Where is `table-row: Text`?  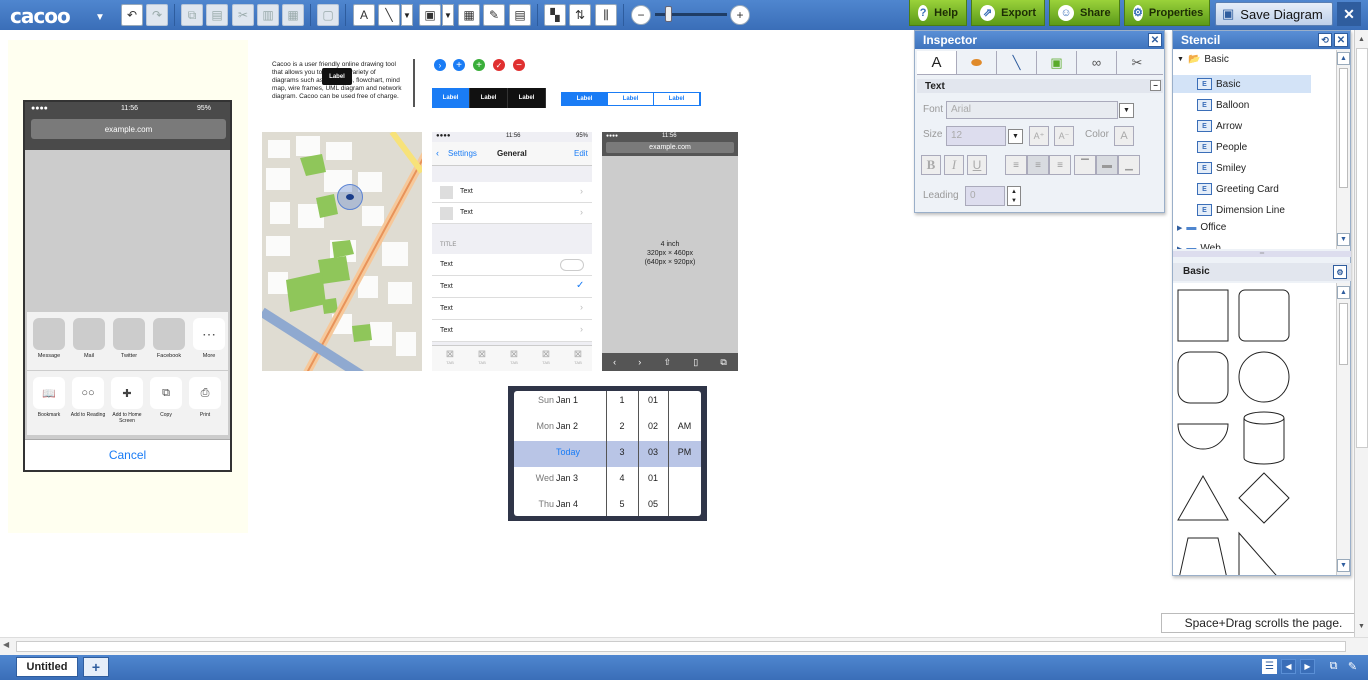
table-row: Text is located at coordinates (512, 265).